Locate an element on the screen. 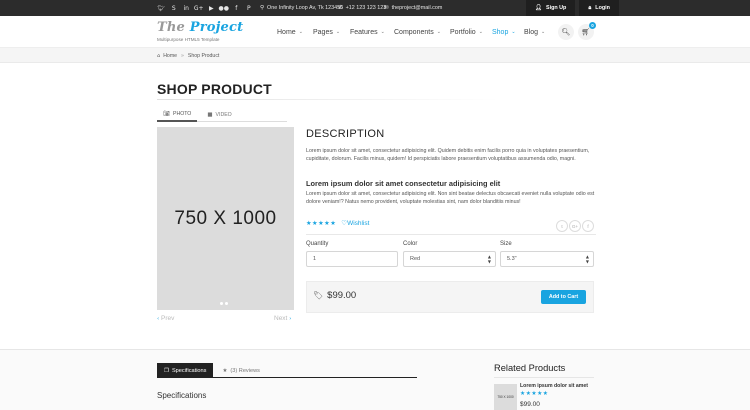 The height and width of the screenshot is (410, 750). carousel-dots is located at coordinates (224, 303).